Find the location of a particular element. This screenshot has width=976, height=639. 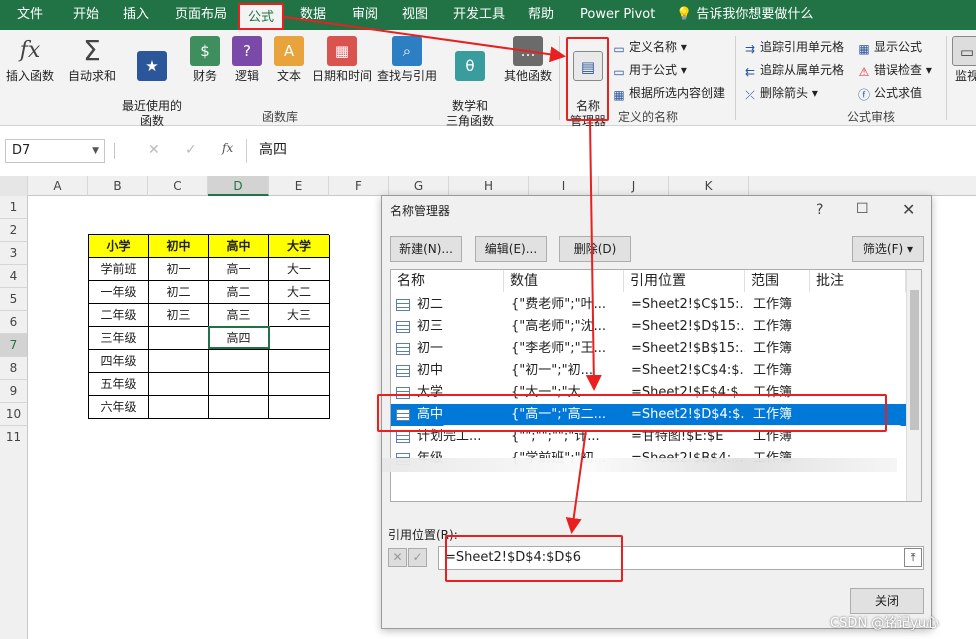

watermark: CSDN @铭记yu心 is located at coordinates (885, 623).